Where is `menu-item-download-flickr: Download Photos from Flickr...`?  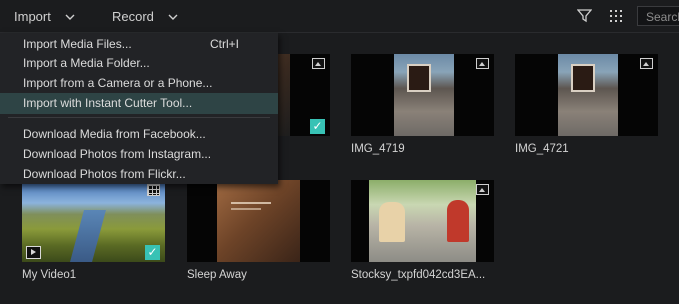 menu-item-download-flickr: Download Photos from Flickr... is located at coordinates (139, 174).